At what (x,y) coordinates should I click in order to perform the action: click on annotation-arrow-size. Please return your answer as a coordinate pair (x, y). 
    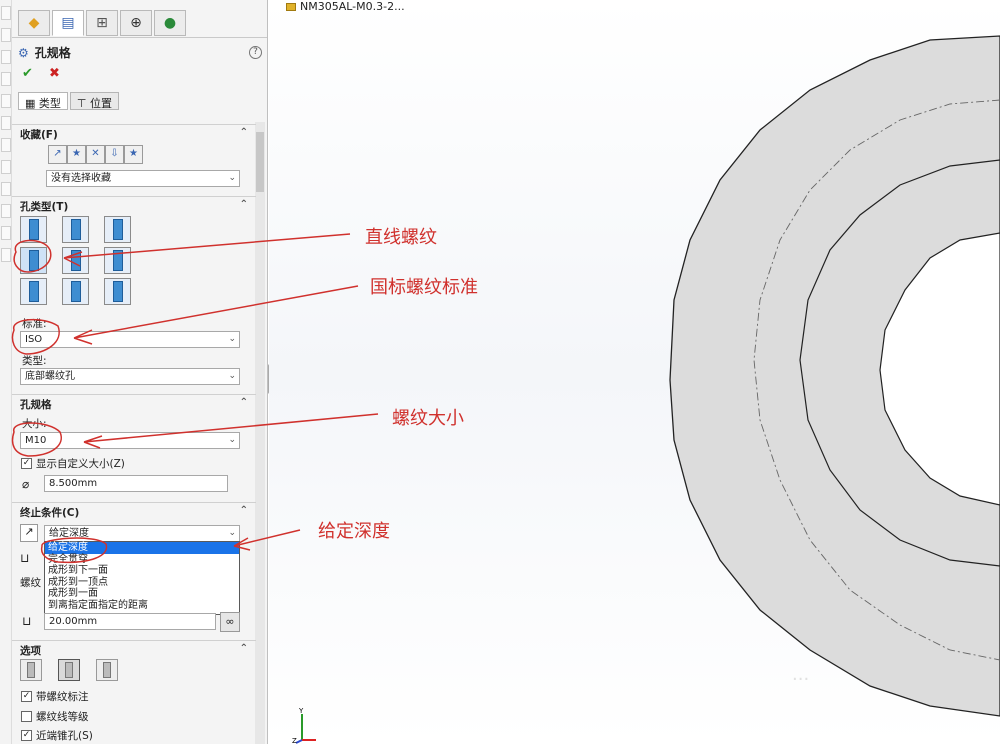
    Looking at the image, I should click on (231, 431).